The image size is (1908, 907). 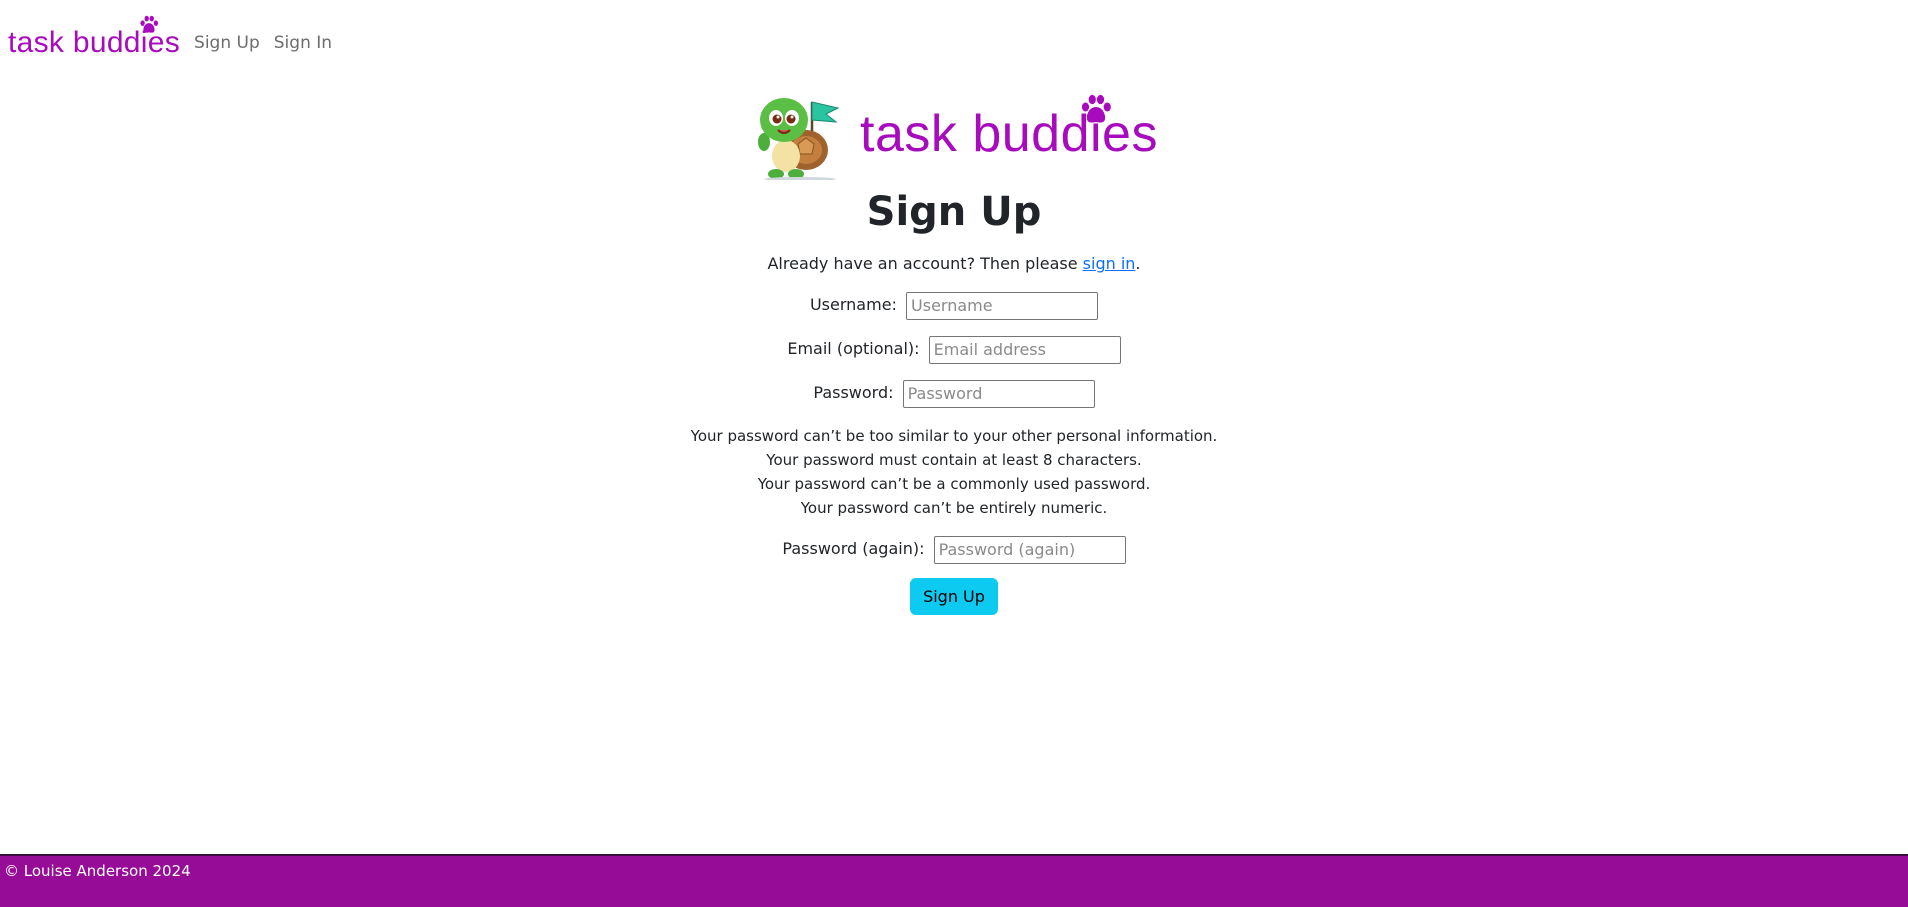 I want to click on username-input, so click(x=1002, y=305).